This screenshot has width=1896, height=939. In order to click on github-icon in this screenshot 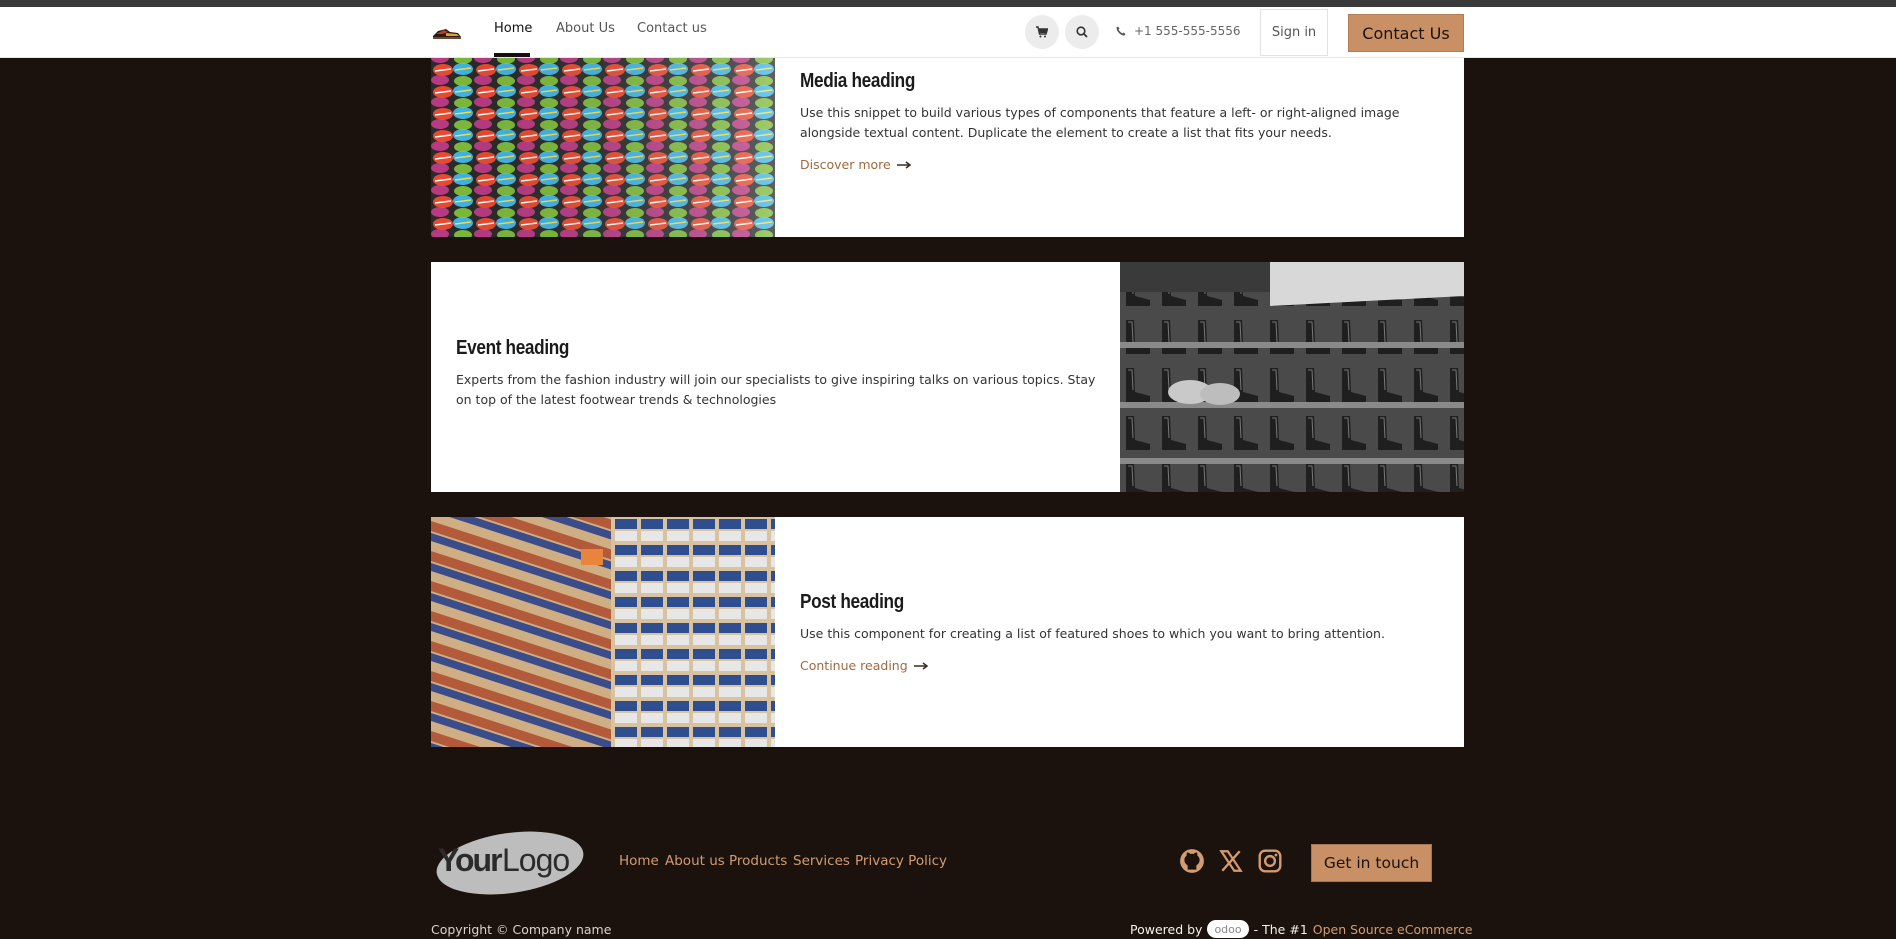, I will do `click(1192, 861)`.